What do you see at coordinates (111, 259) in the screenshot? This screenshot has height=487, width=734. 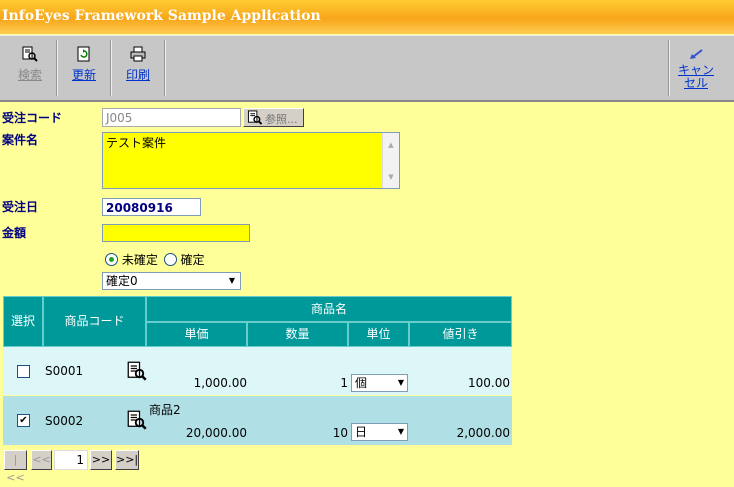 I see `radio-unconfirmed` at bounding box center [111, 259].